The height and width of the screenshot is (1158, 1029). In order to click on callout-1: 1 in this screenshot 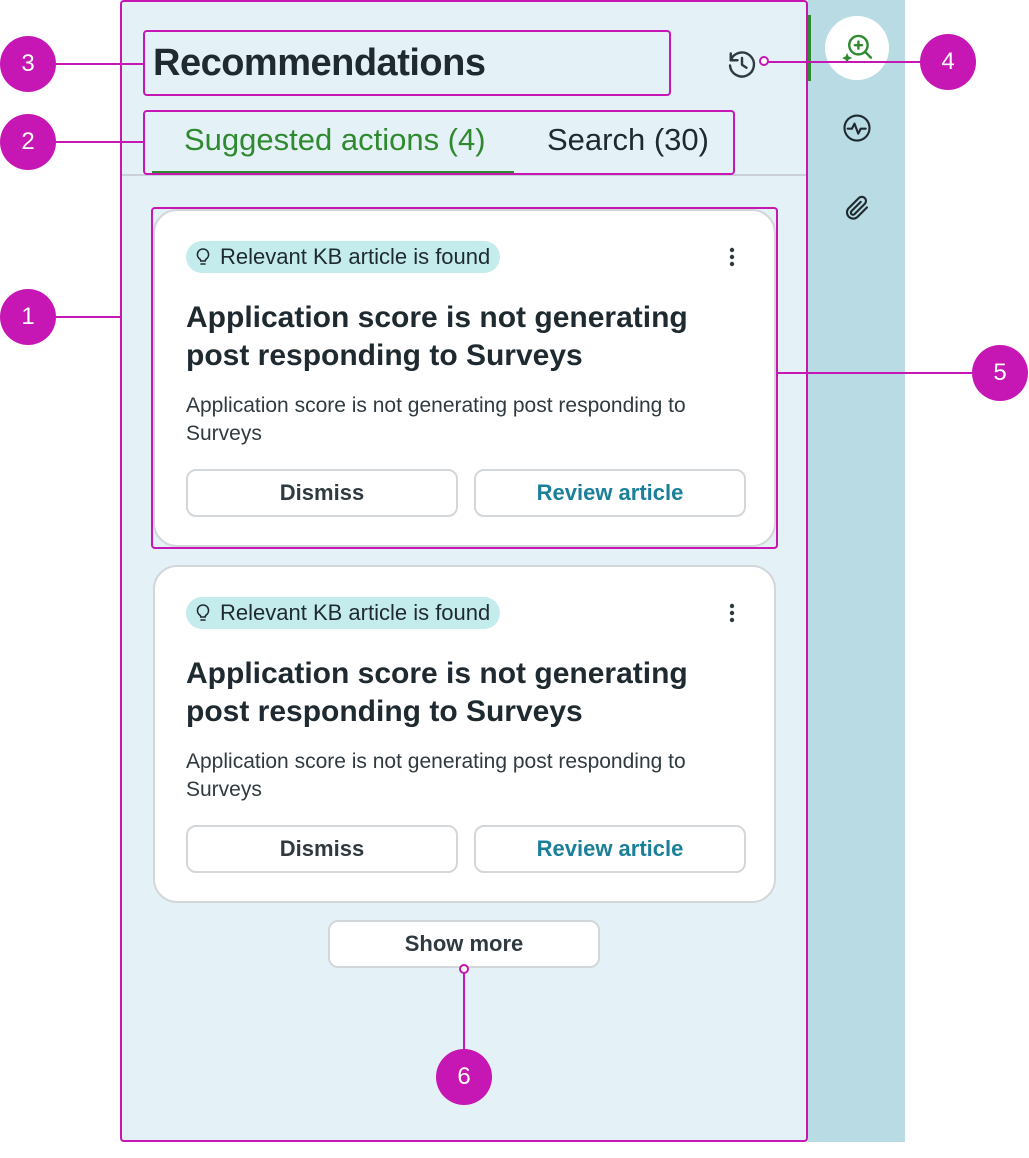, I will do `click(28, 317)`.